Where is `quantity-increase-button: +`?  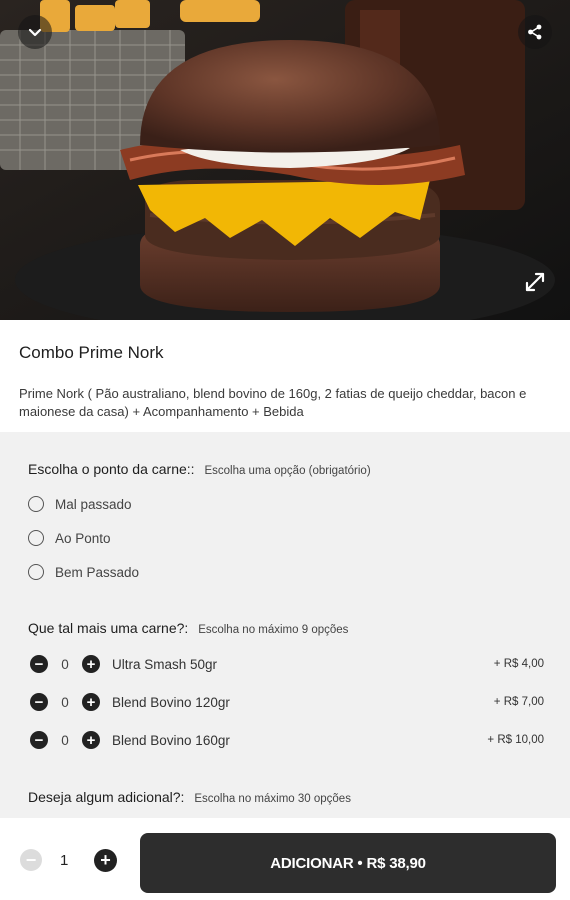 quantity-increase-button: + is located at coordinates (105, 860).